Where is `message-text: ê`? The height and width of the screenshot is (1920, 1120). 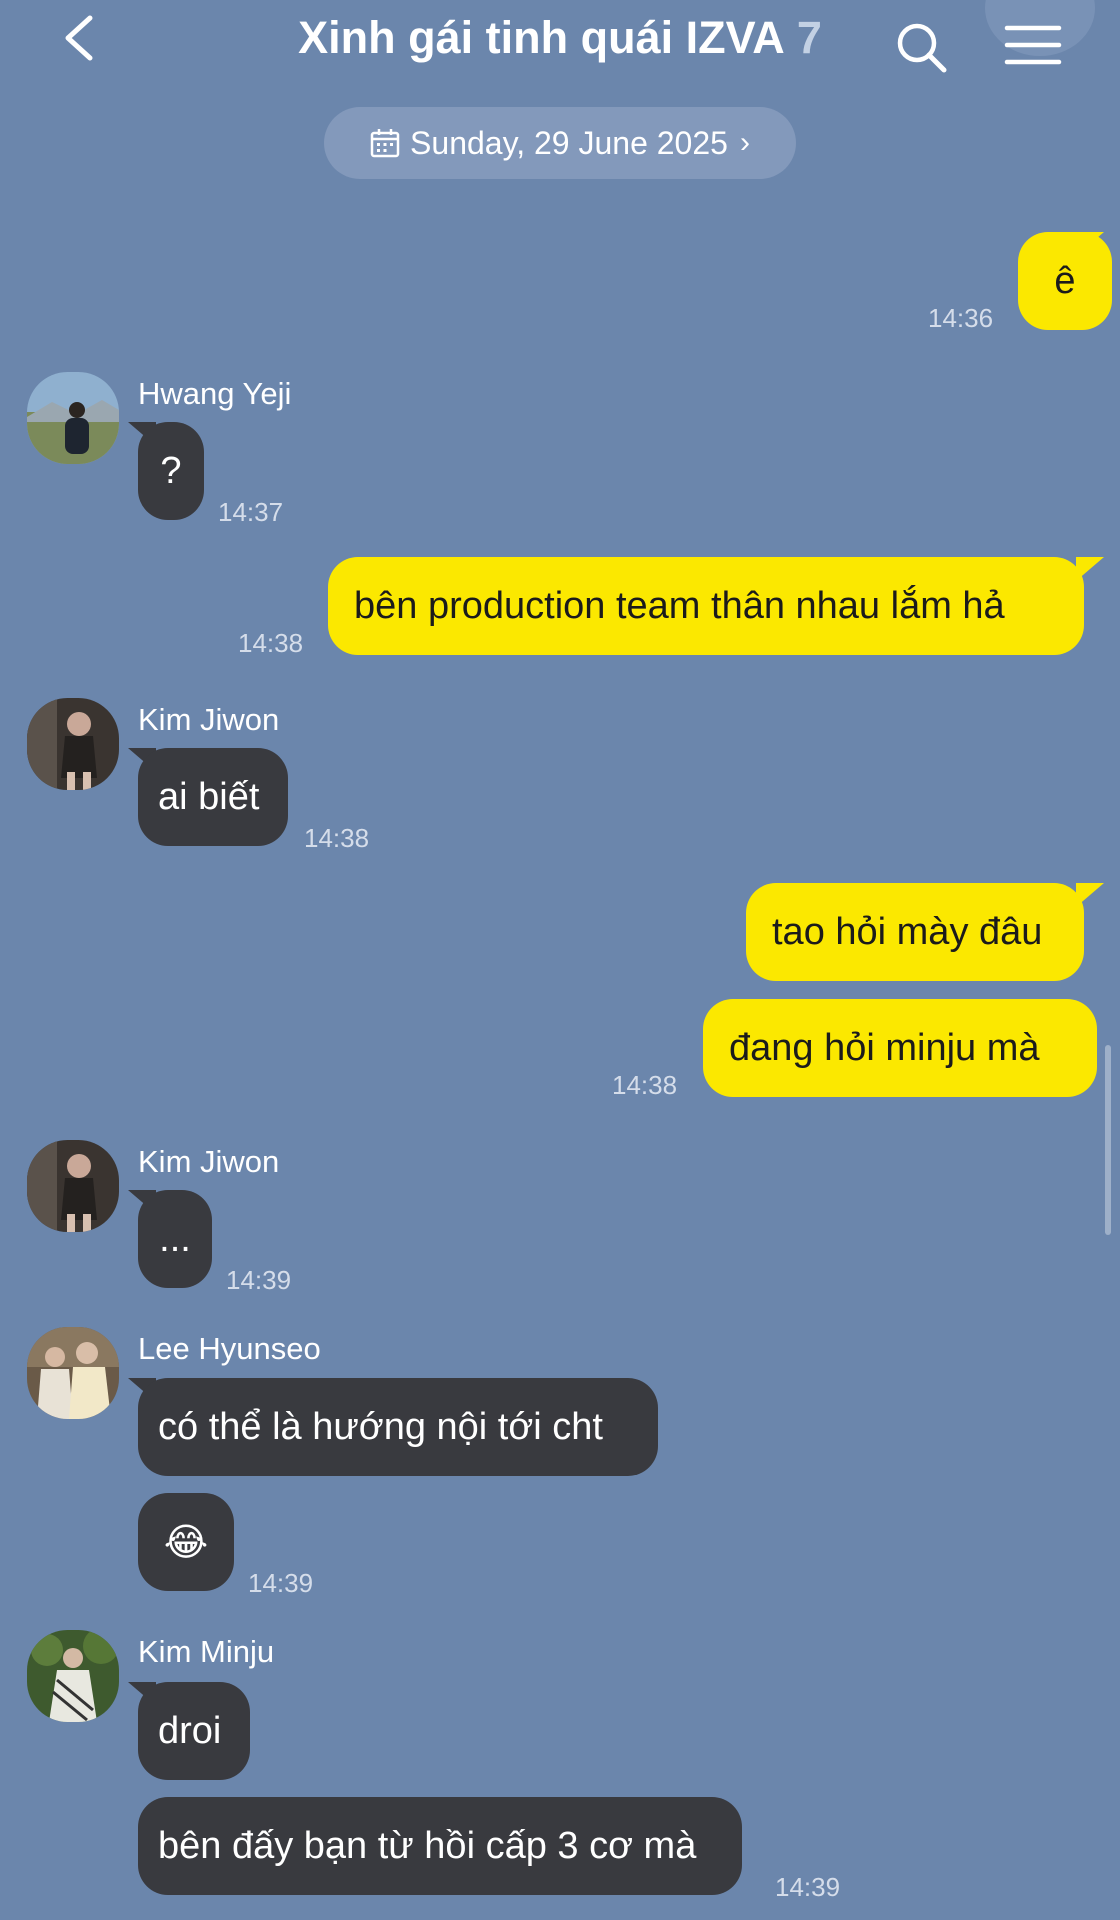 message-text: ê is located at coordinates (1065, 280).